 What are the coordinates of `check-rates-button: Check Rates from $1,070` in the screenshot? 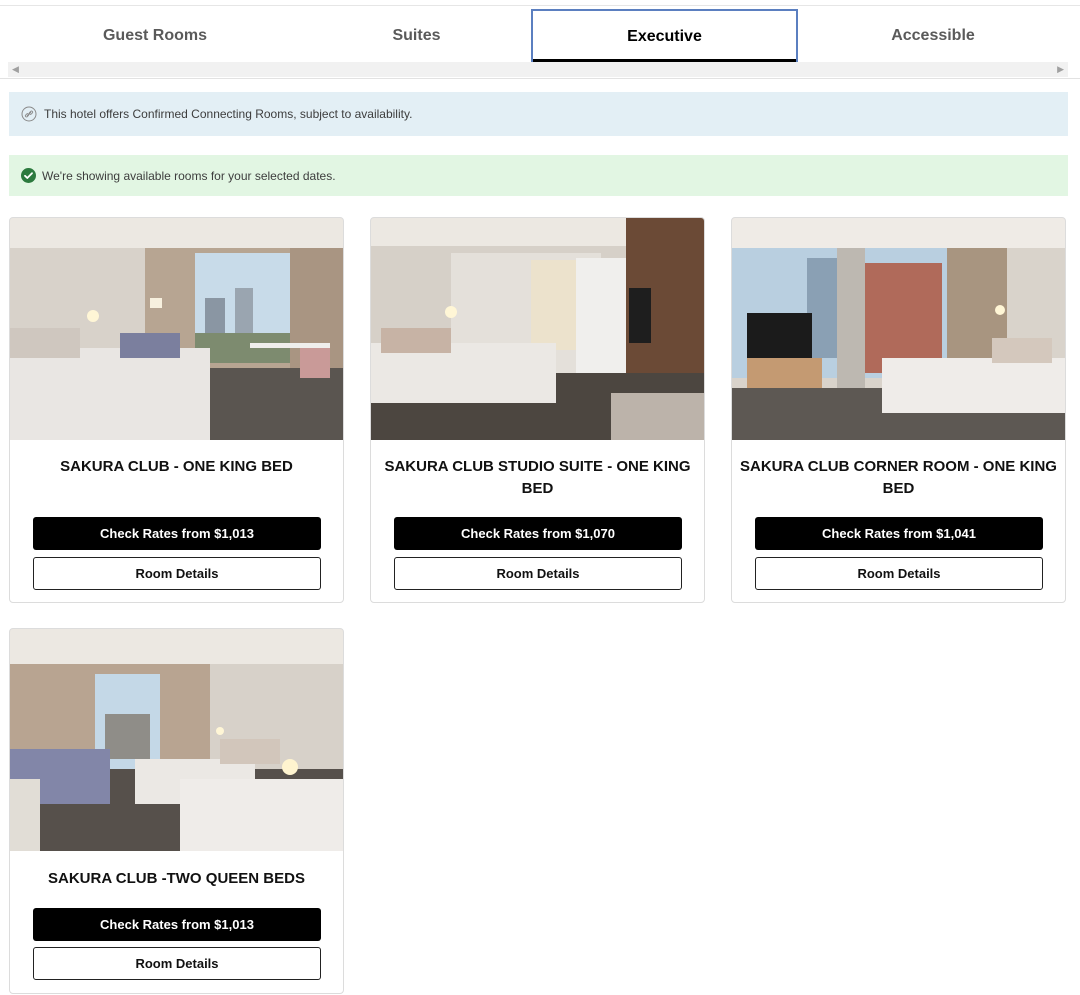 It's located at (538, 533).